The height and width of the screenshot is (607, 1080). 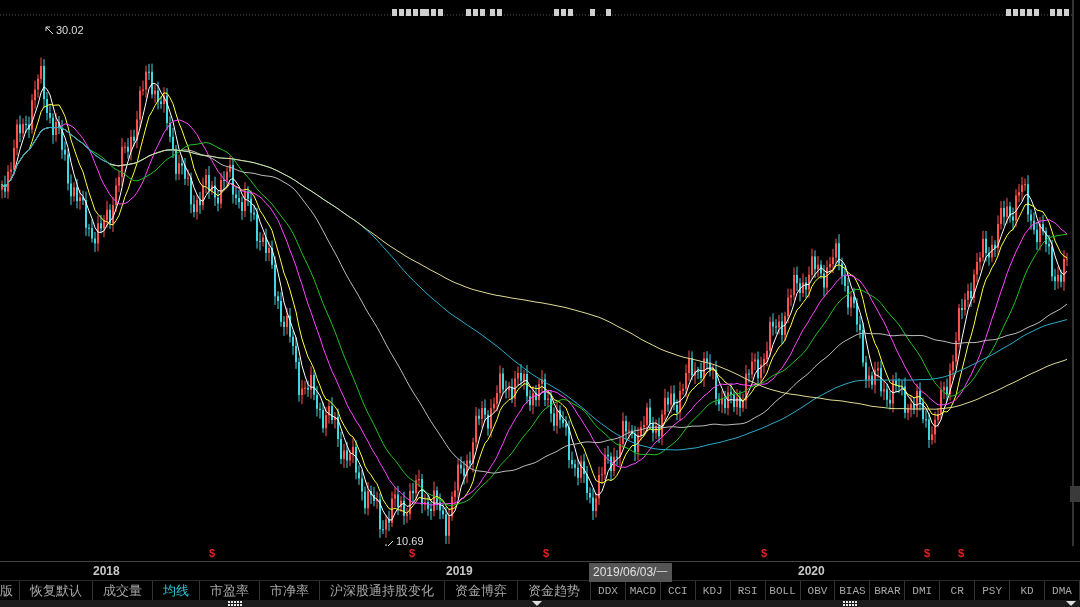 I want to click on year-label: 2019, so click(x=459, y=571).